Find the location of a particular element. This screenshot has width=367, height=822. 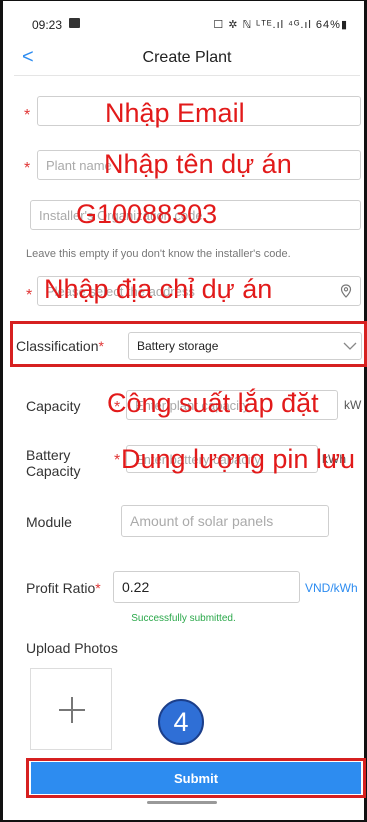

battery-capacity-label: Battery Capacity is located at coordinates (53, 463).